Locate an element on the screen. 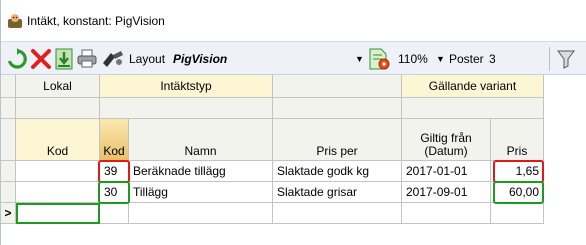 Image resolution: width=586 pixels, height=245 pixels. cell-giltig-fran: 2017-01-01 is located at coordinates (446, 171).